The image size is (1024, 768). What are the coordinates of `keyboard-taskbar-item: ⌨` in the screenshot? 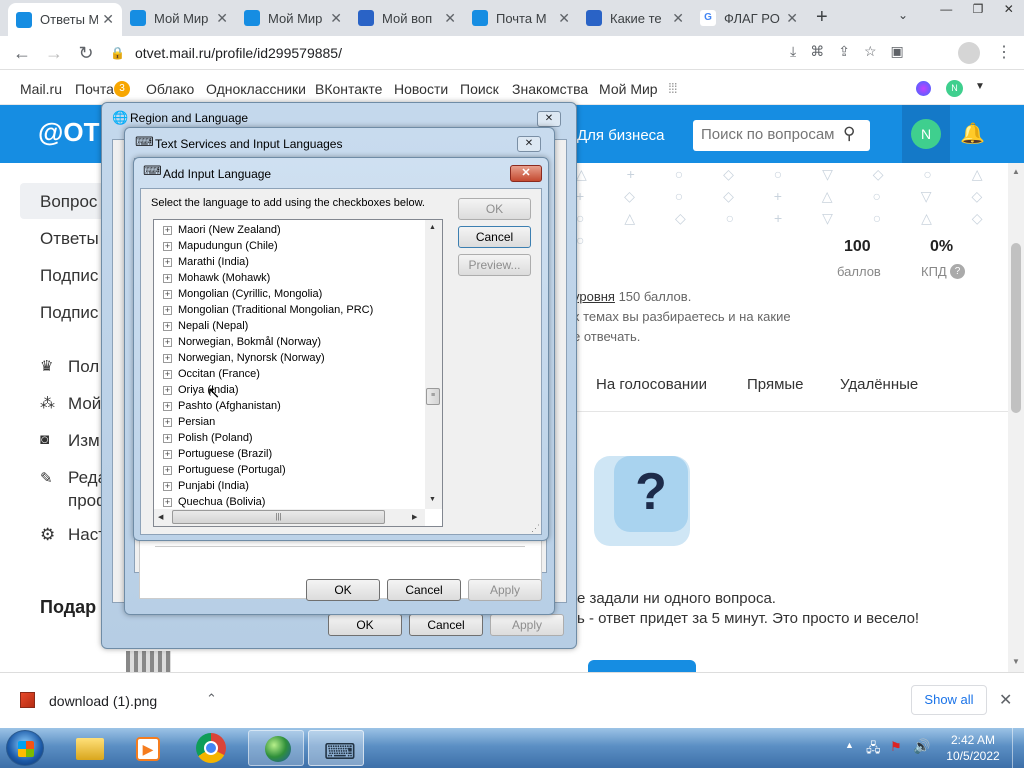 It's located at (336, 748).